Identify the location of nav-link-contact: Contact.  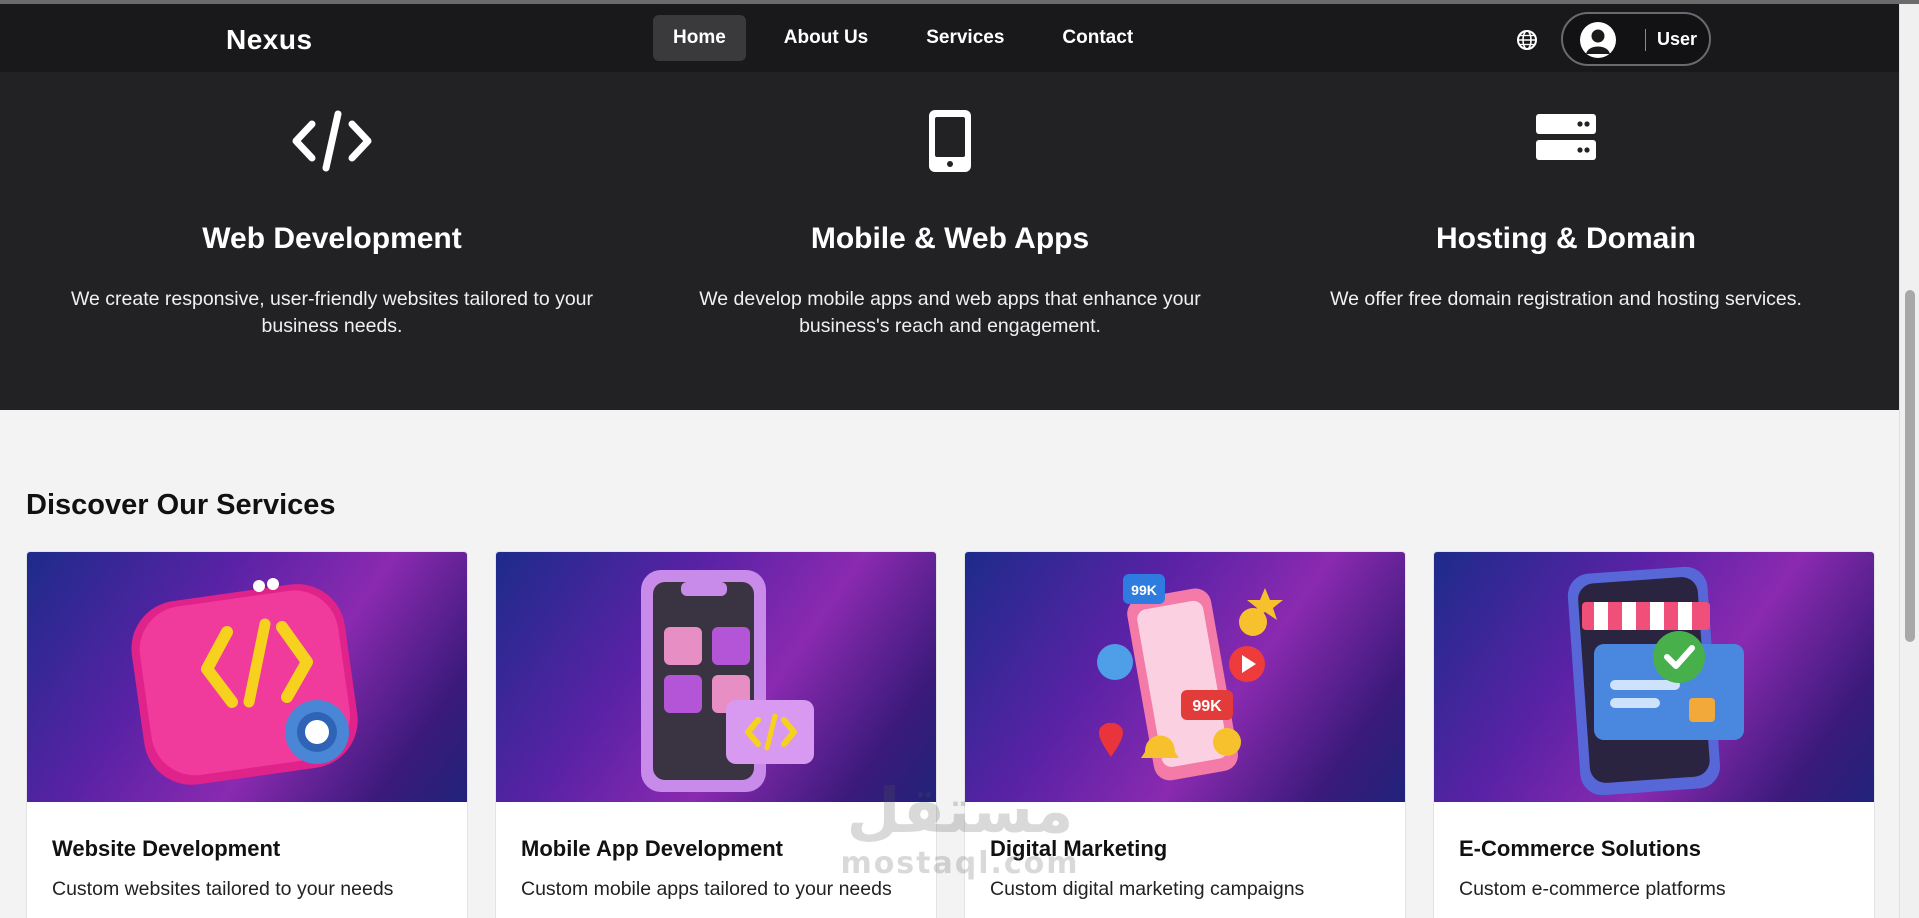
(1097, 38).